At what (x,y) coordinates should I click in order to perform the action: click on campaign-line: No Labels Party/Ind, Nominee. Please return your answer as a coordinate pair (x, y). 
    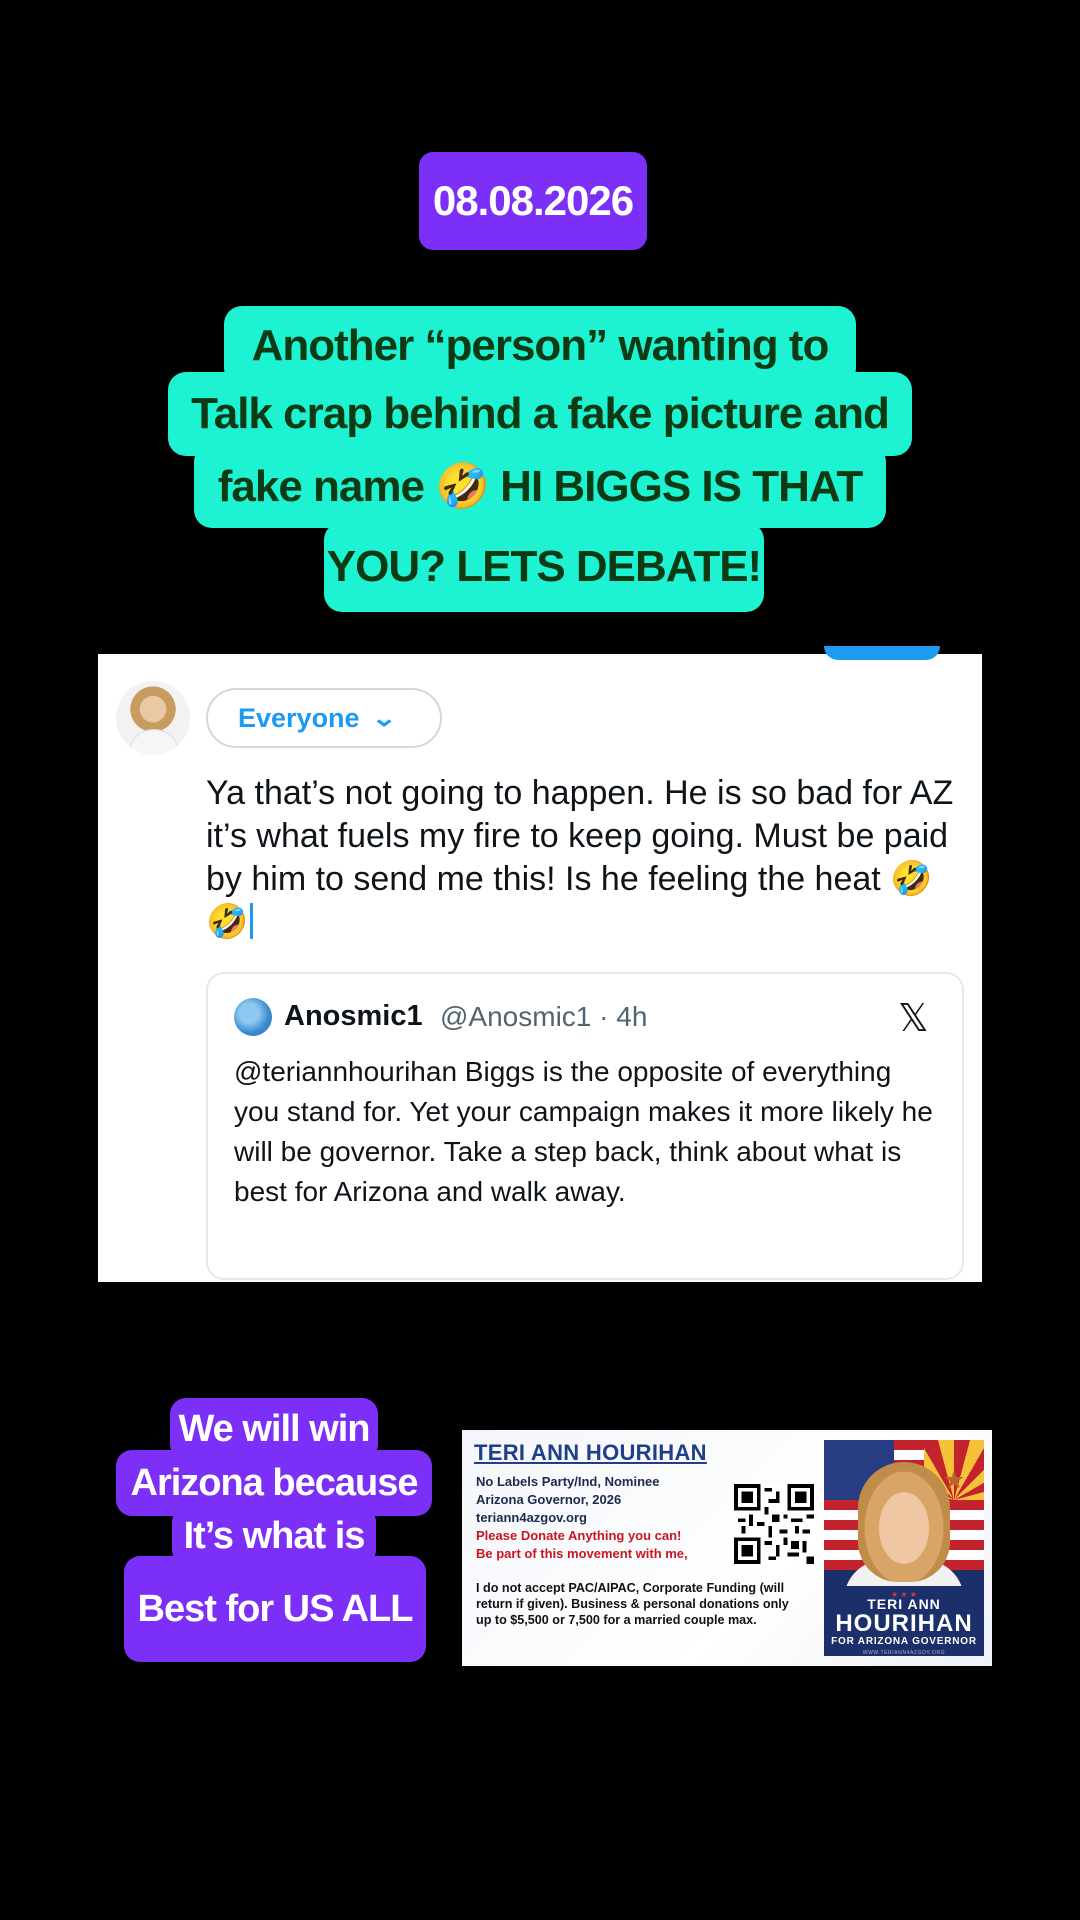
    Looking at the image, I should click on (568, 1481).